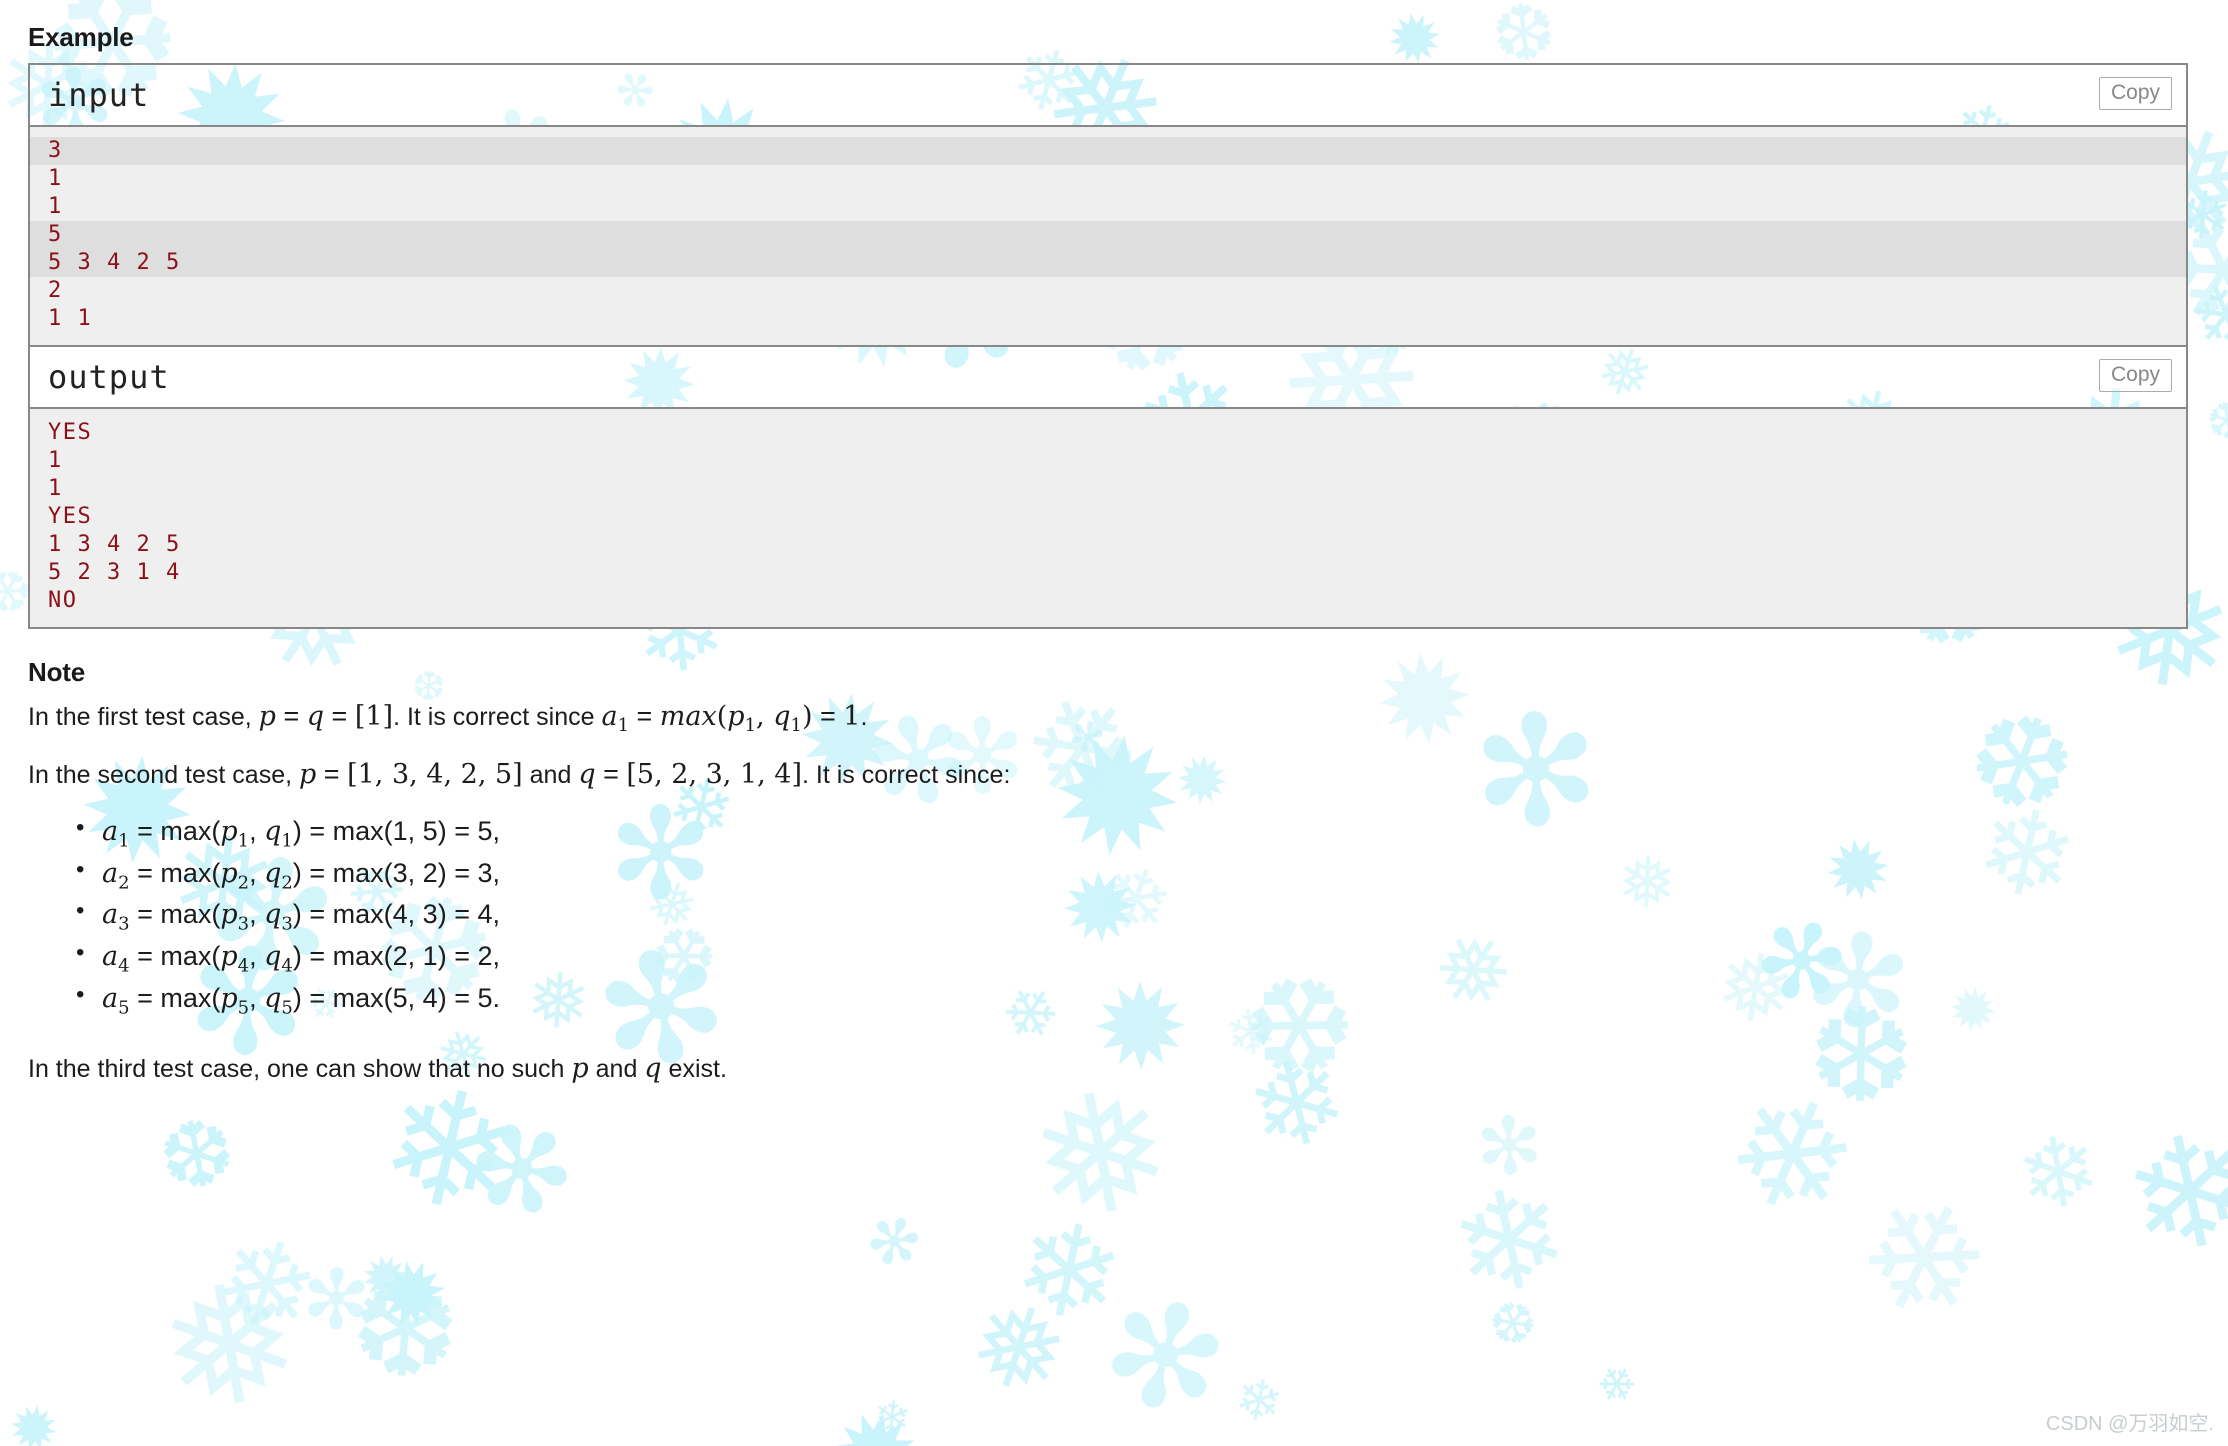 The image size is (2228, 1446). I want to click on sample-line: 5, so click(55, 234).